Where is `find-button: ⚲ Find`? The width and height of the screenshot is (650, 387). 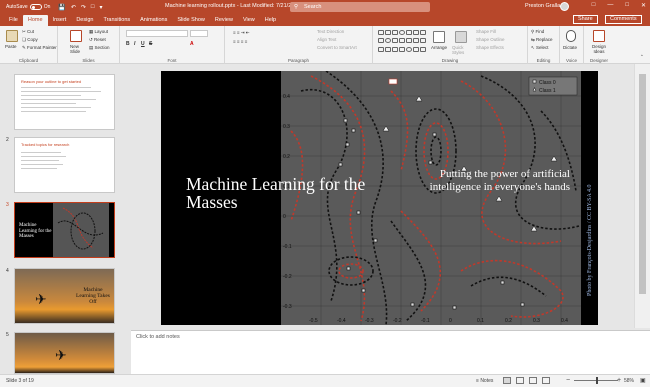
find-button: ⚲ Find is located at coordinates (537, 32).